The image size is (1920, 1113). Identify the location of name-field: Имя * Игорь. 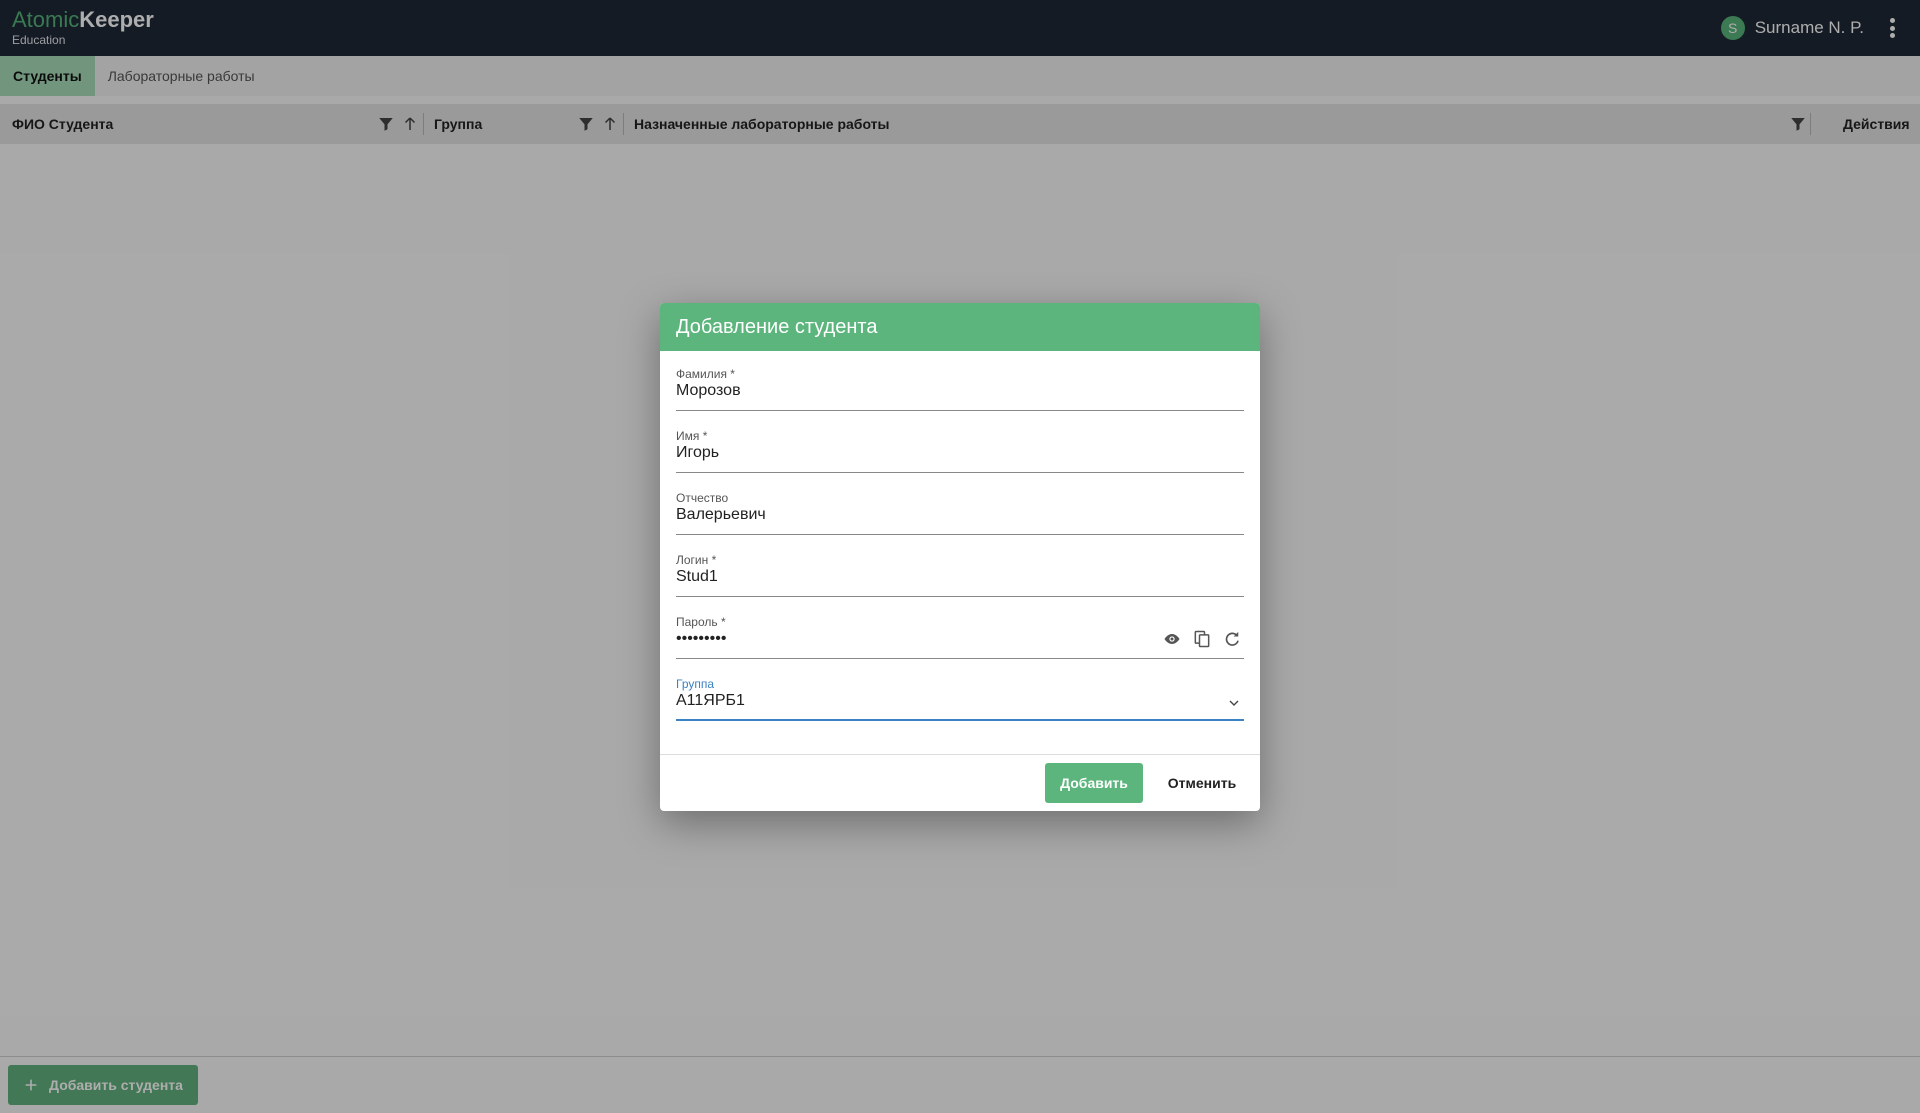
(960, 449).